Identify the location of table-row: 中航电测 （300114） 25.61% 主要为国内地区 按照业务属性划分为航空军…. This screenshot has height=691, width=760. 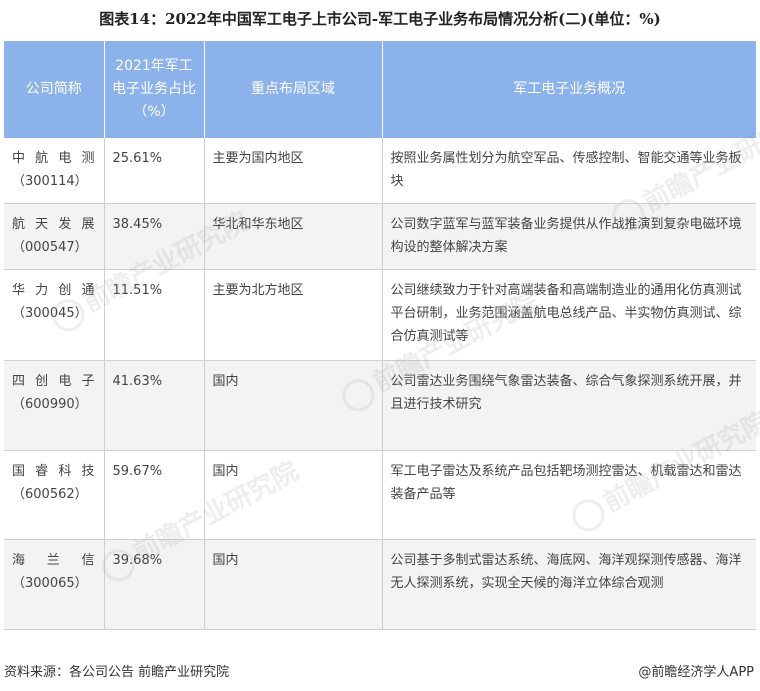
(380, 171).